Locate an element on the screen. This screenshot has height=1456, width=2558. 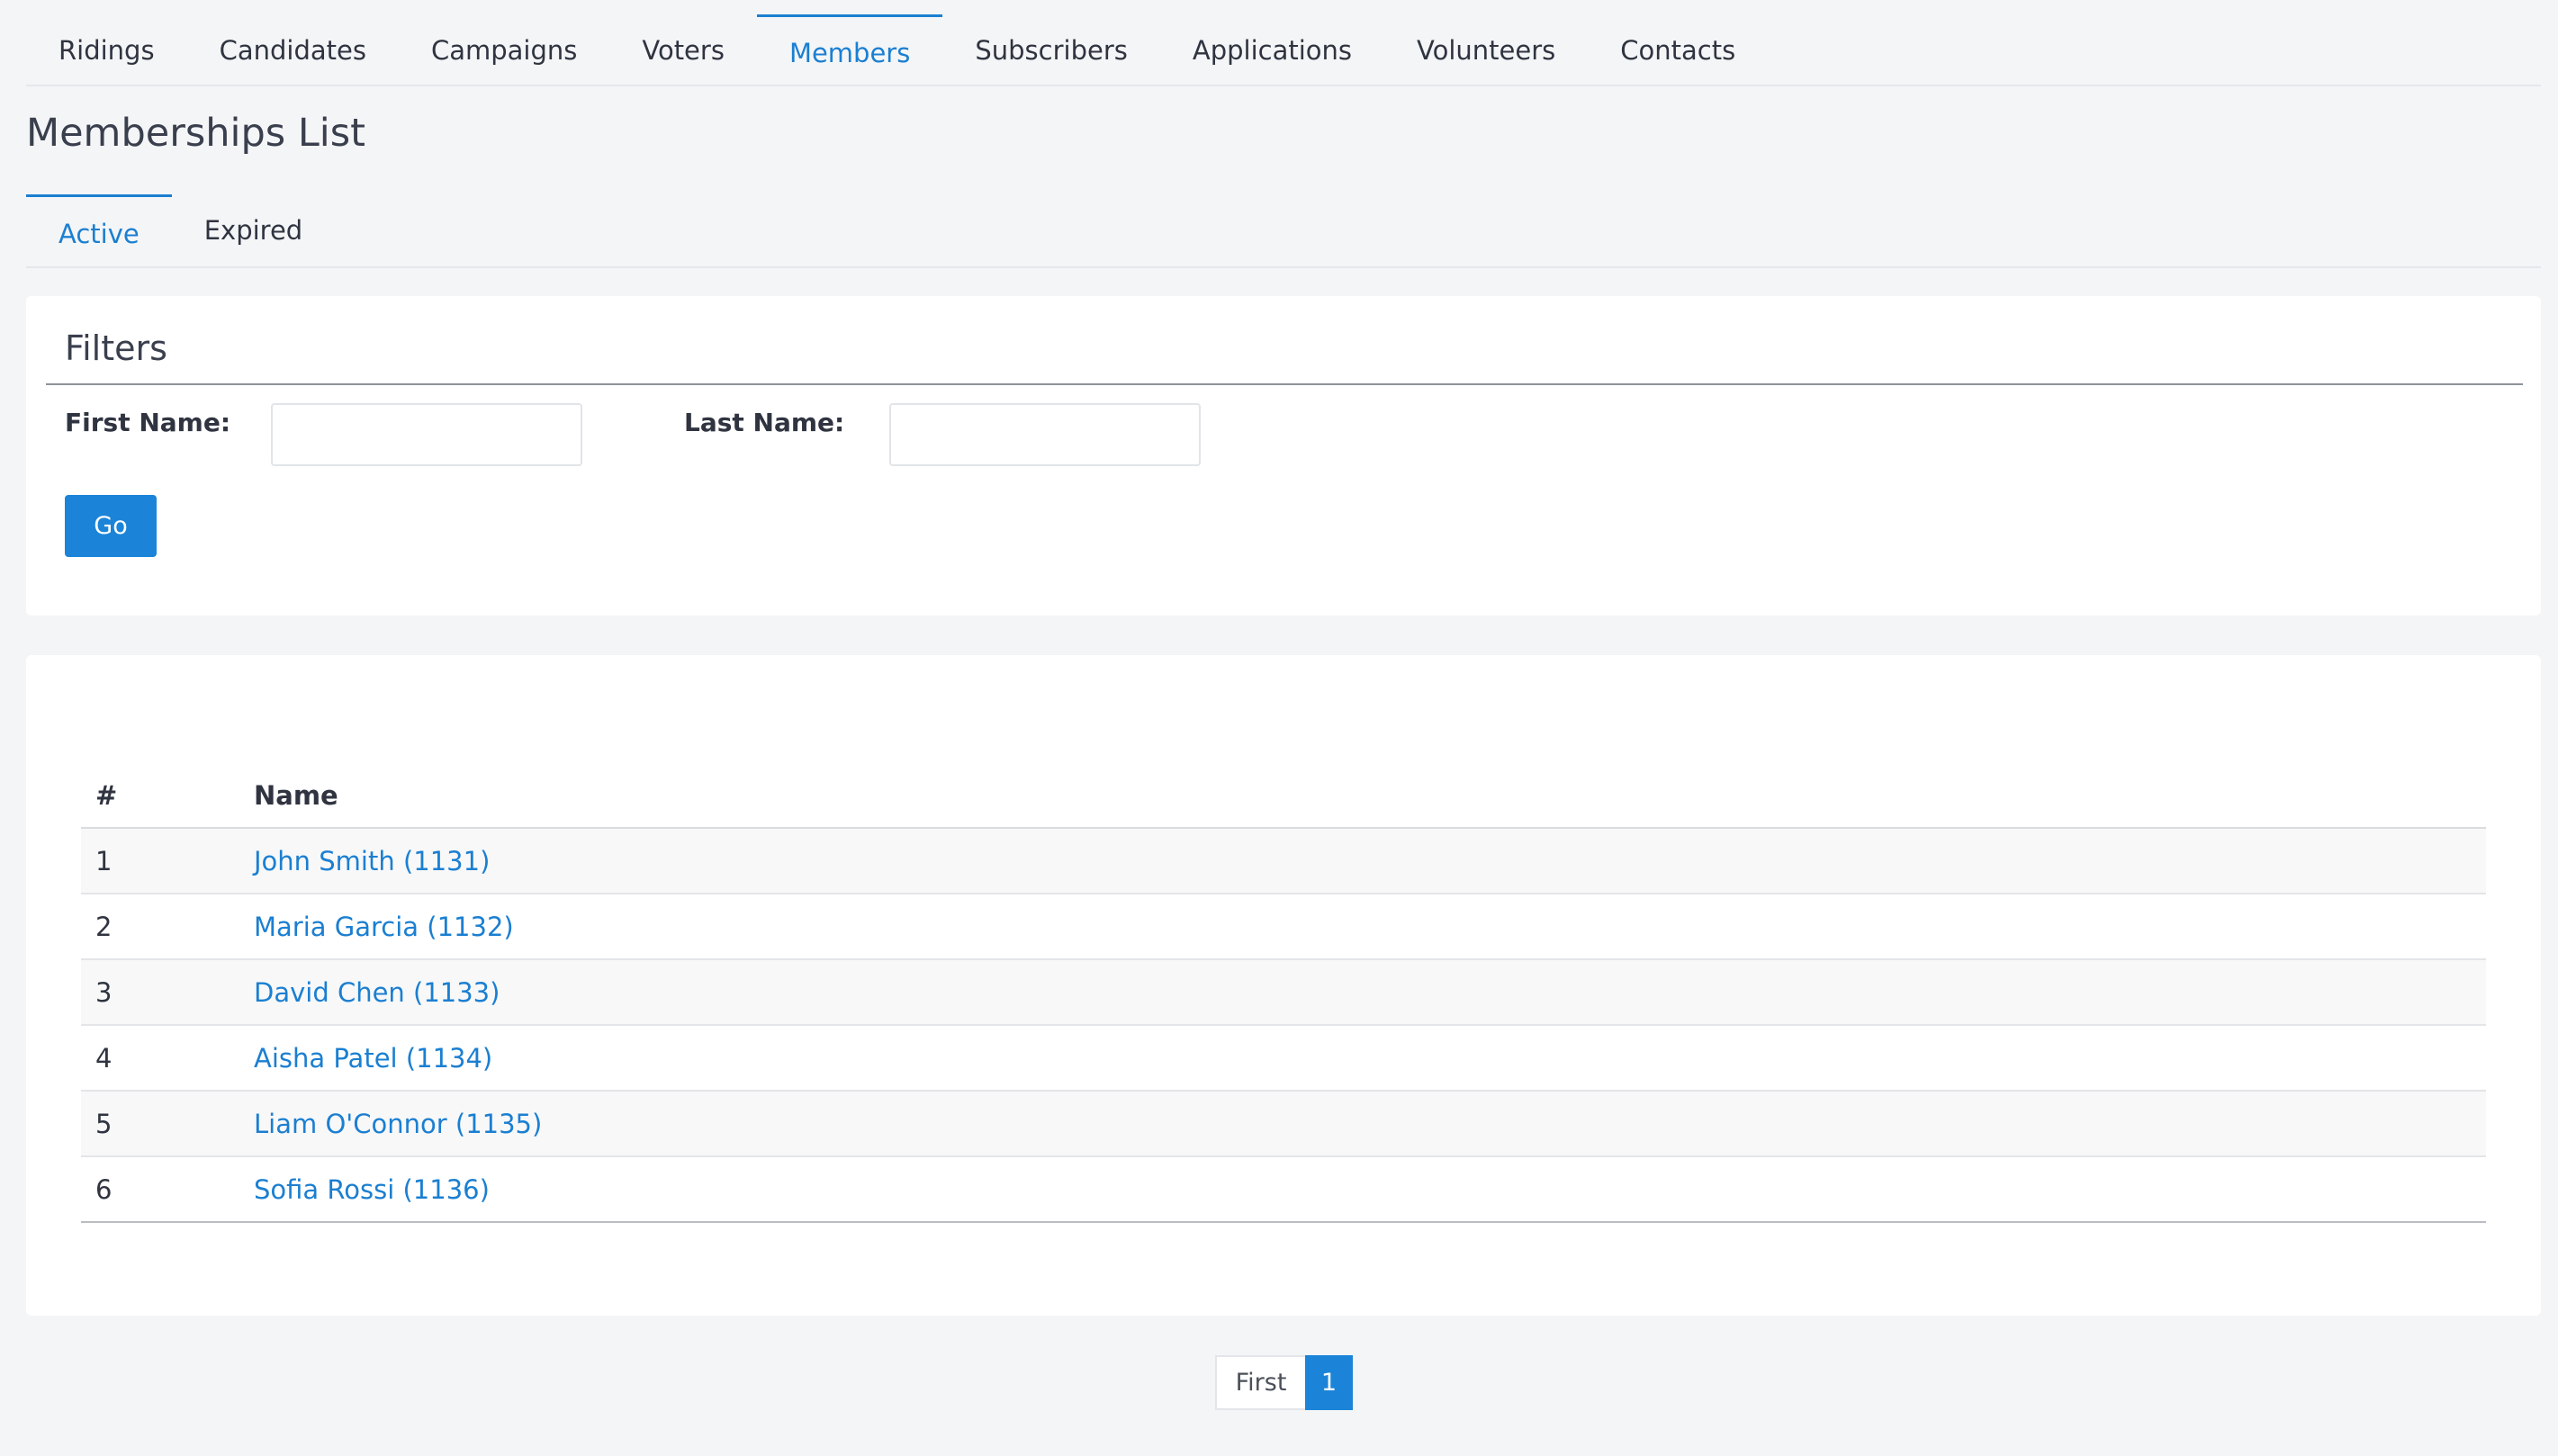
row-name-cell: Liam O'Connor (1135) is located at coordinates (1370, 1124).